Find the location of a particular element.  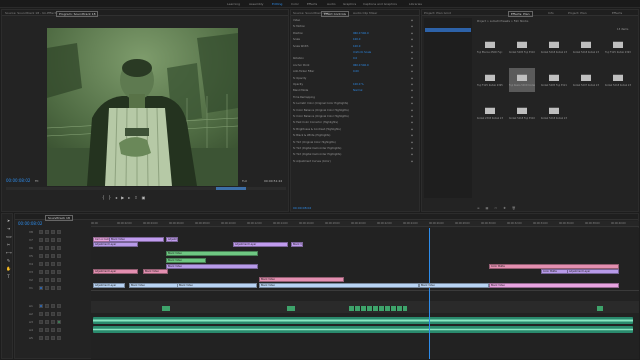

tab-program: Program: Soundtrack 18 is located at coordinates (77, 14).